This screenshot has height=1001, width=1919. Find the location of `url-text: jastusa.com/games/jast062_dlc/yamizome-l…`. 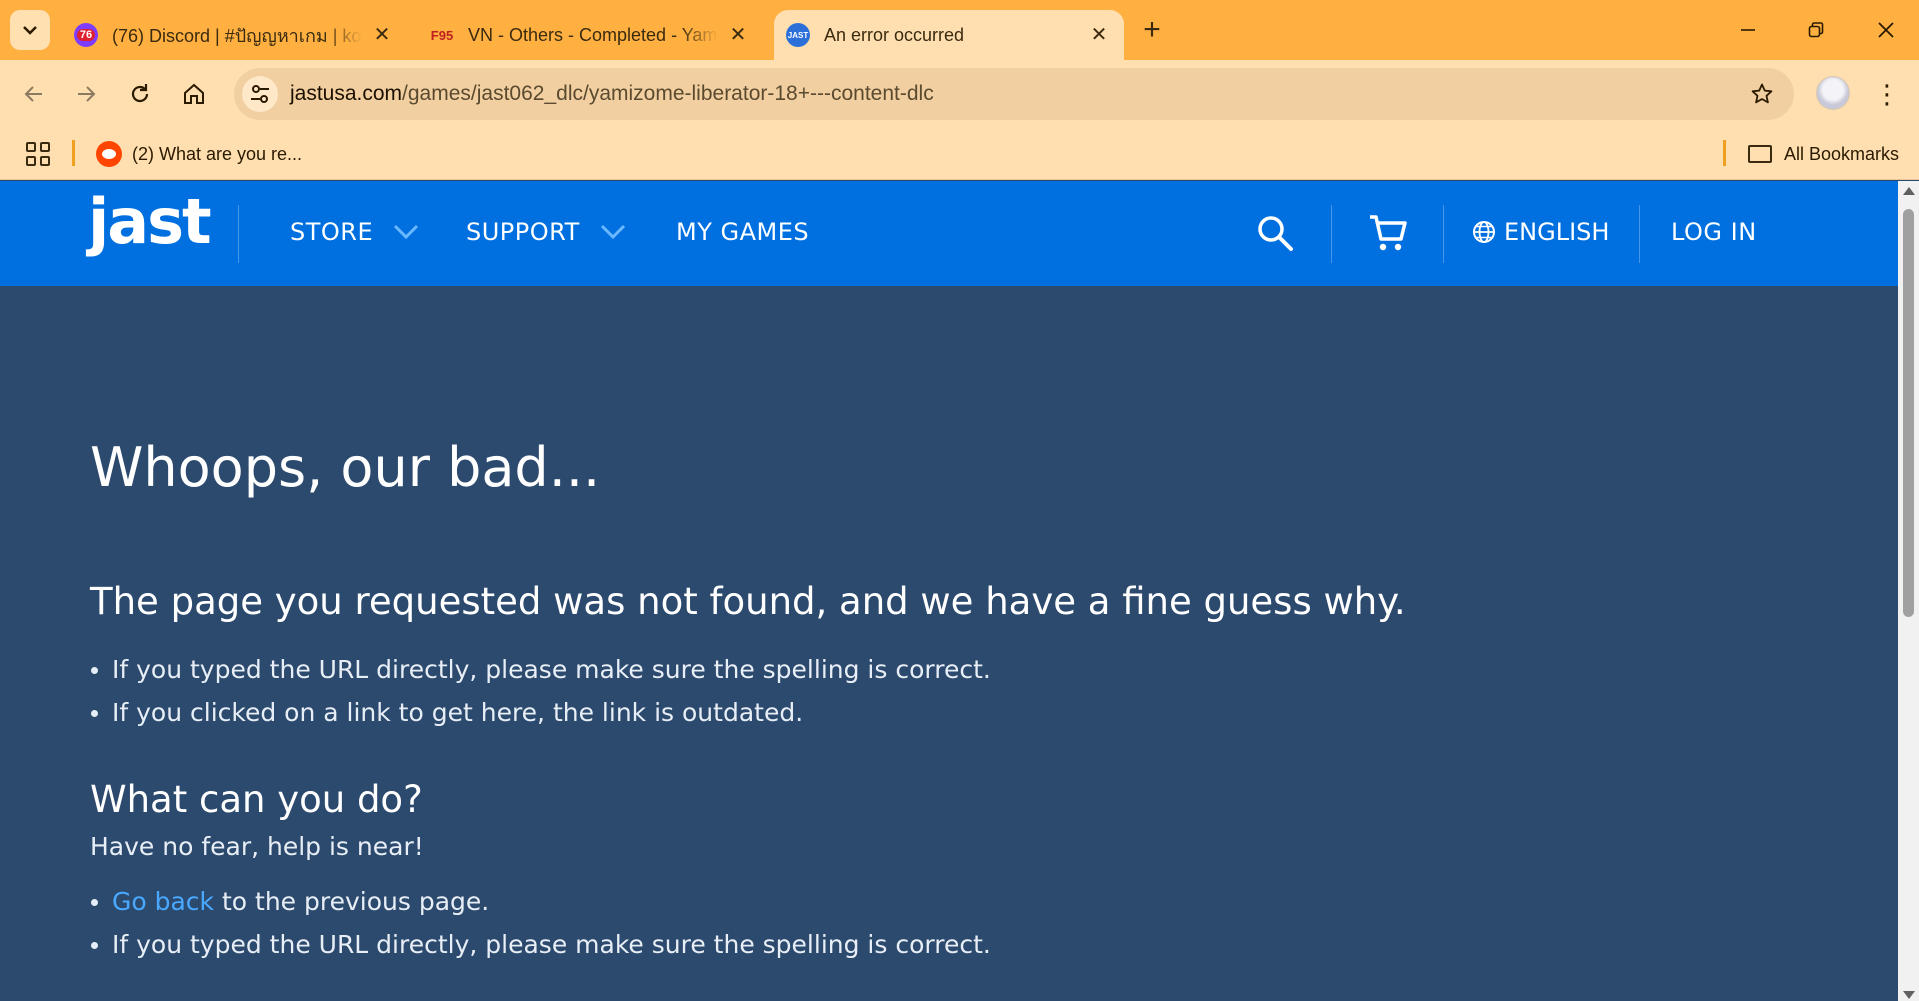

url-text: jastusa.com/games/jast062_dlc/yamizome-l… is located at coordinates (612, 94).